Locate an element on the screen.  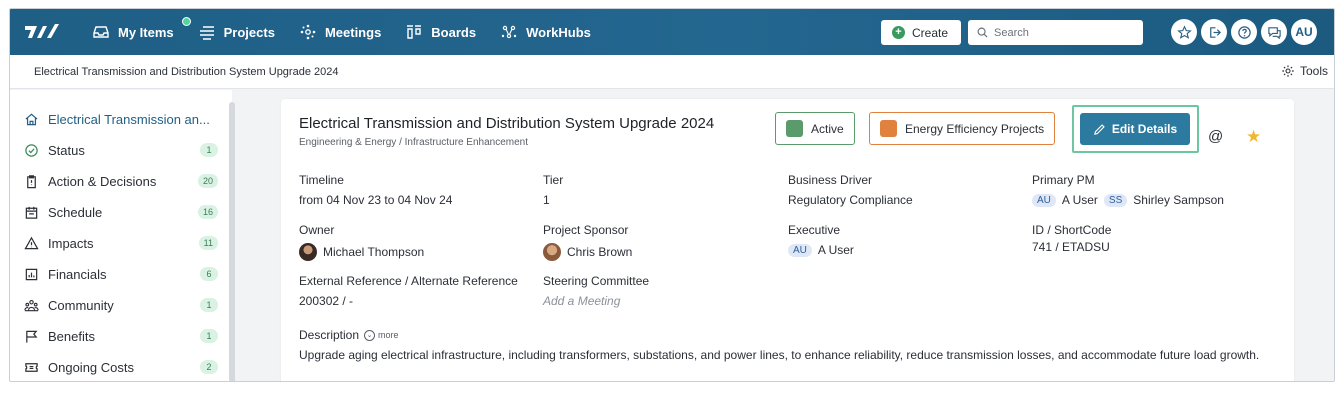
sidebar-item-status: Status 1 is located at coordinates (121, 150).